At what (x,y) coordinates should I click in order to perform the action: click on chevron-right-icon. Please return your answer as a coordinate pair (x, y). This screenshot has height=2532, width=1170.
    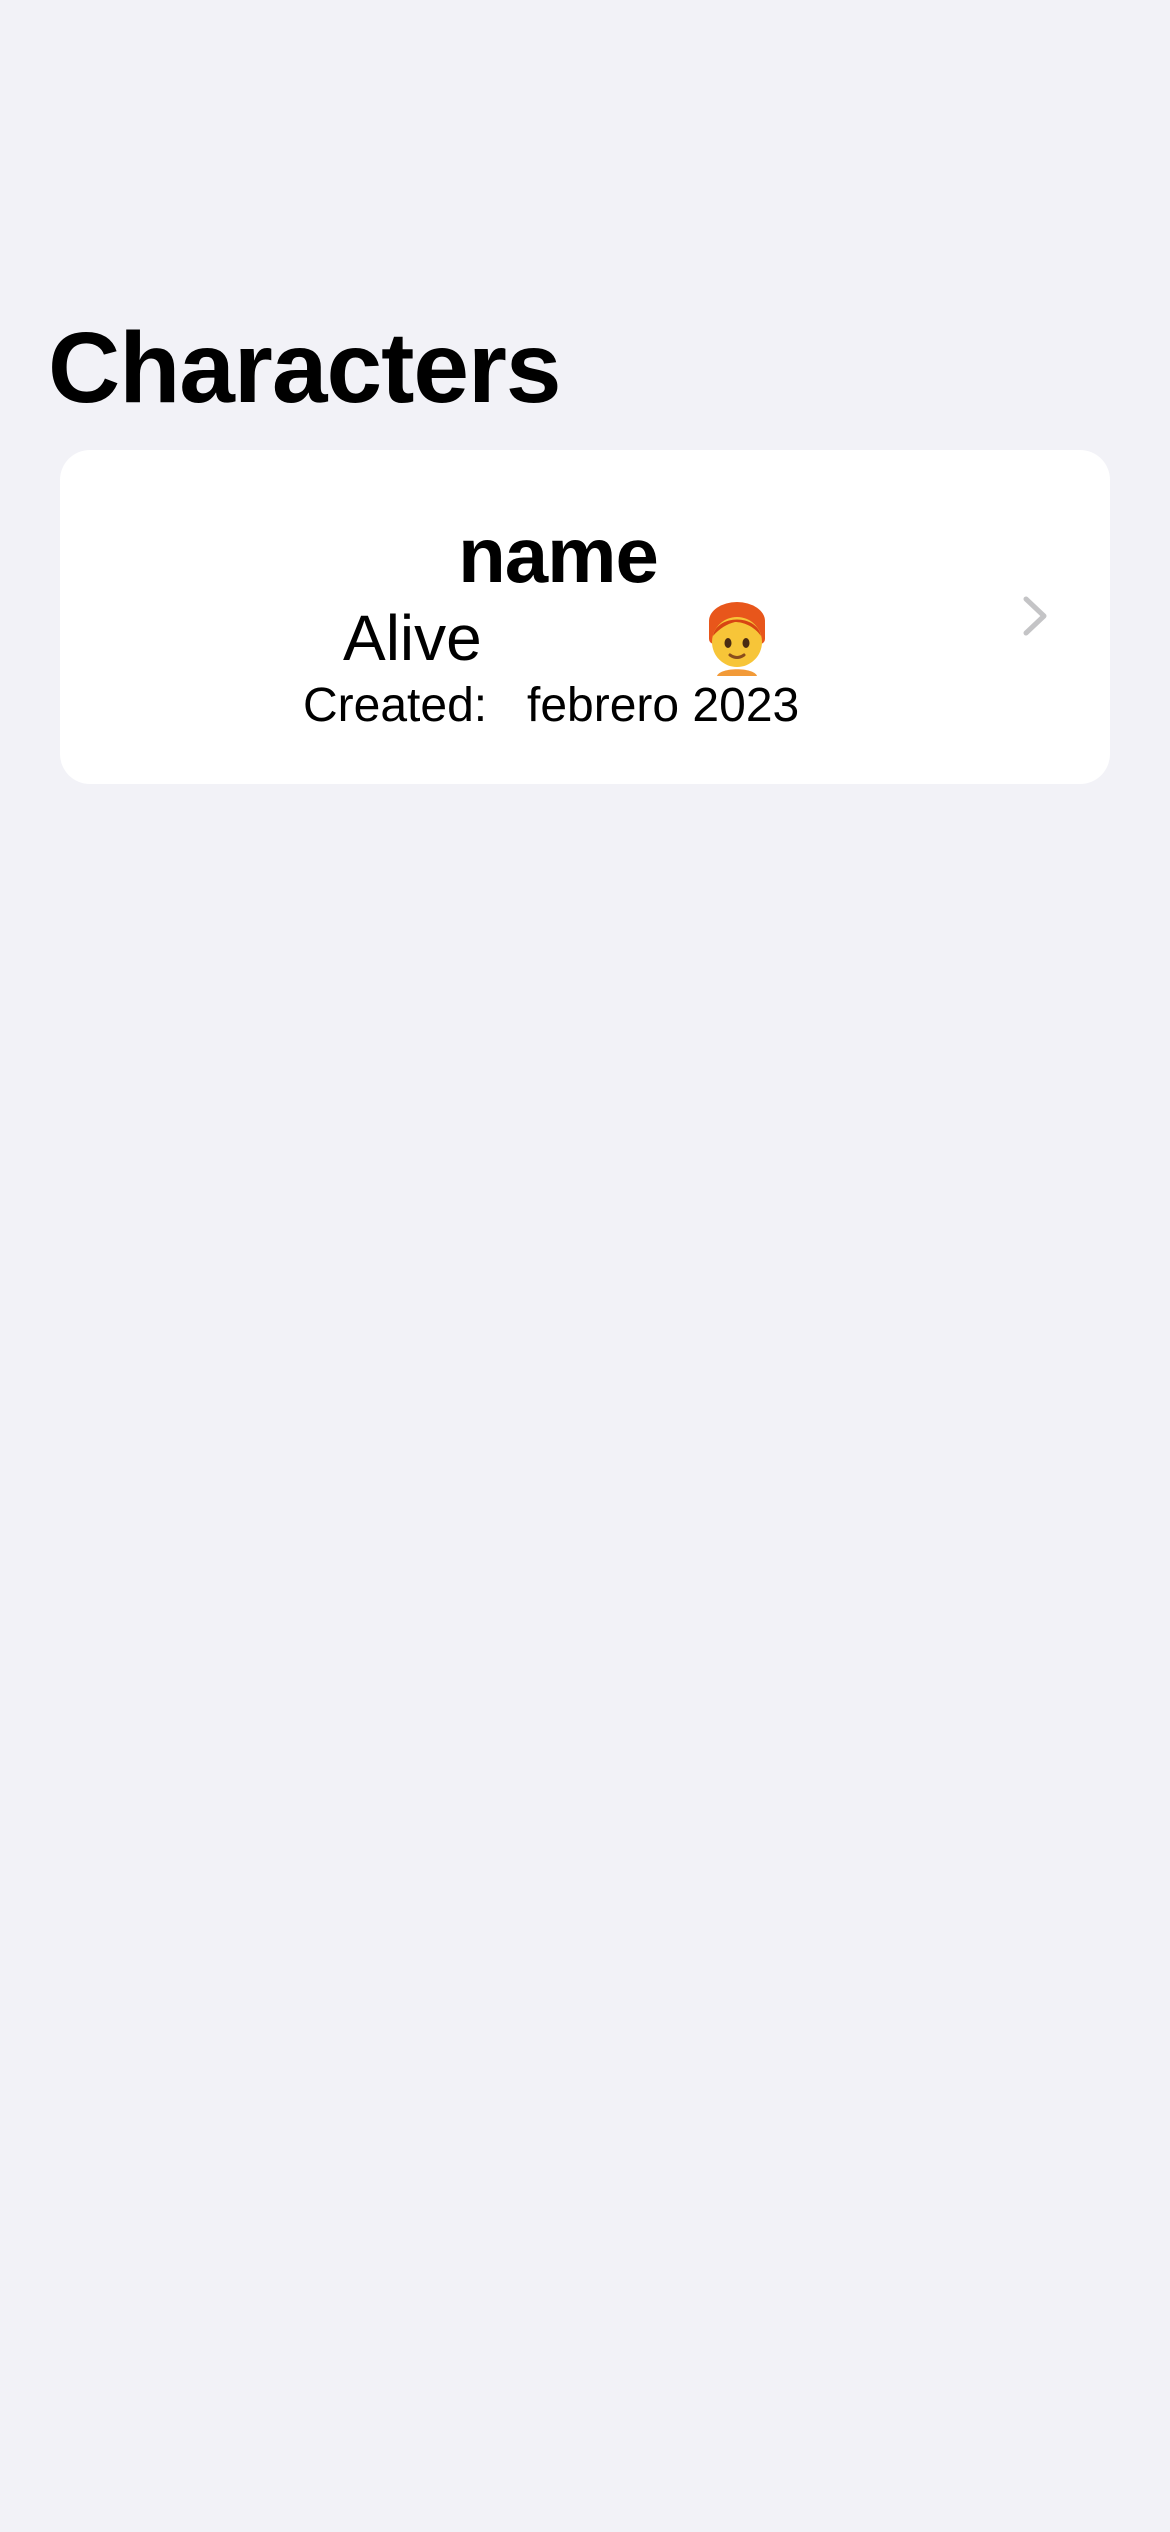
    Looking at the image, I should click on (1035, 616).